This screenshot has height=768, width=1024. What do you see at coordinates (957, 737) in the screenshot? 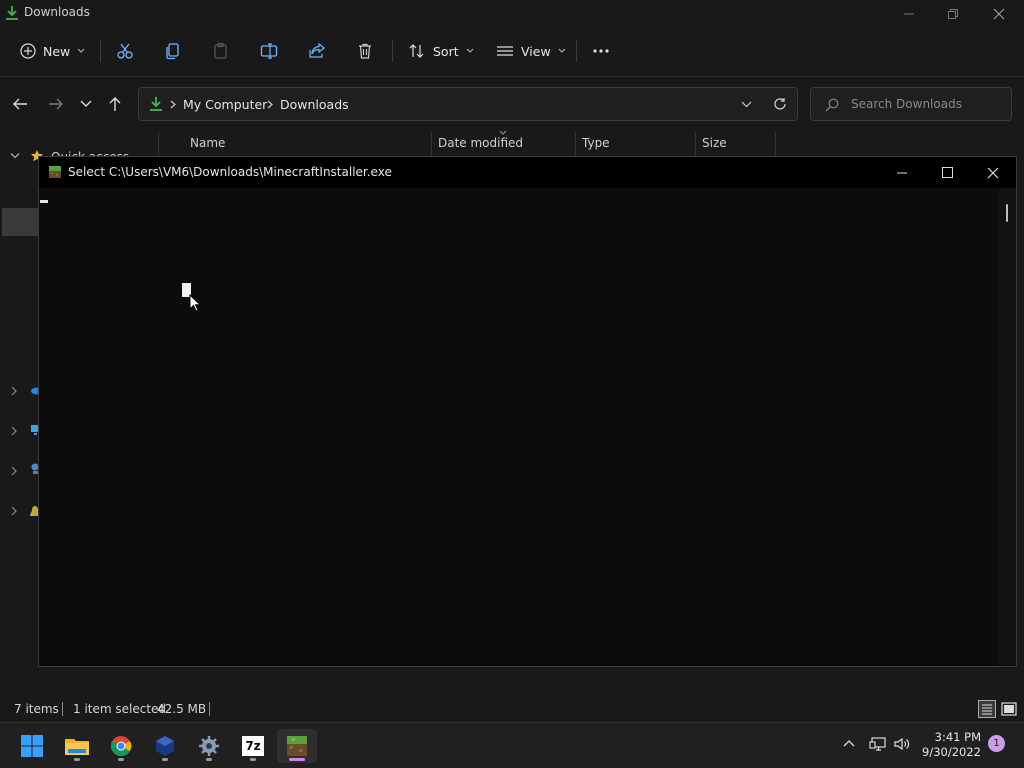
I see `clock-time: 3:41 PM` at bounding box center [957, 737].